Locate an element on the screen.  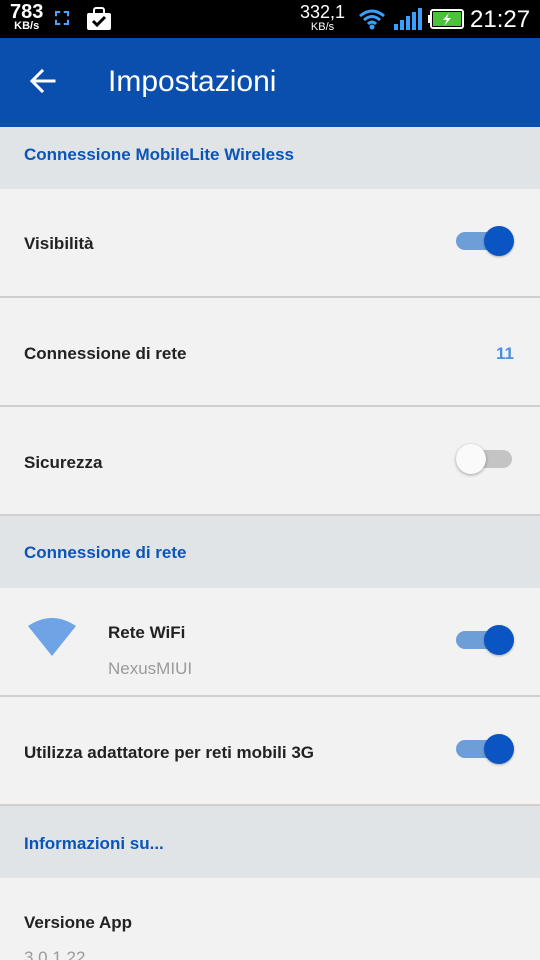
wifi-toggle is located at coordinates (485, 640).